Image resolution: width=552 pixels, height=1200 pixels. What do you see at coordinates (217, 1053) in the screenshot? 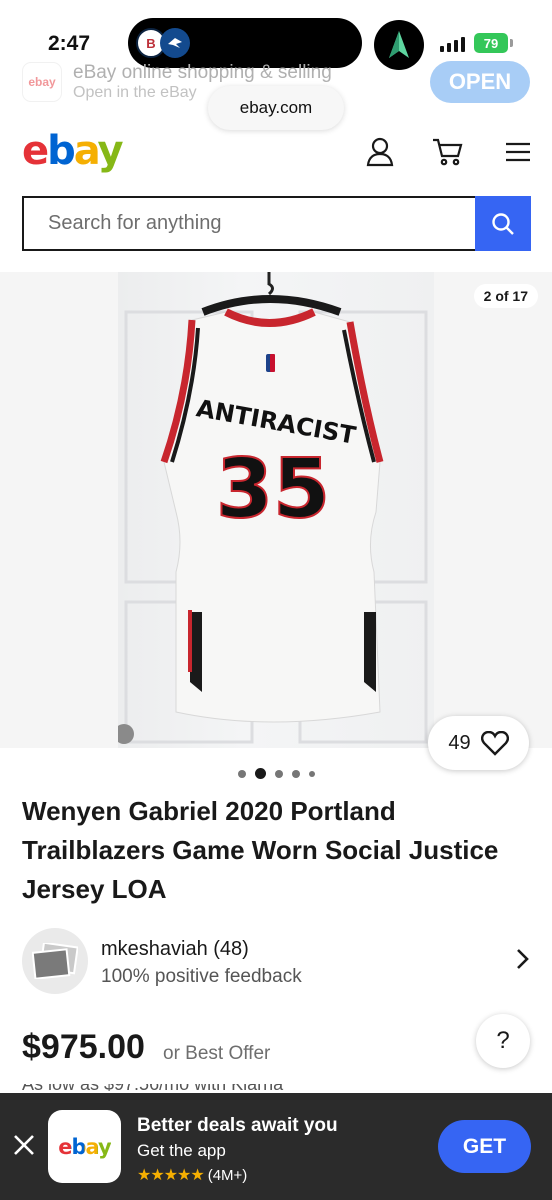
I see `best-offer-label: or Best Offer` at bounding box center [217, 1053].